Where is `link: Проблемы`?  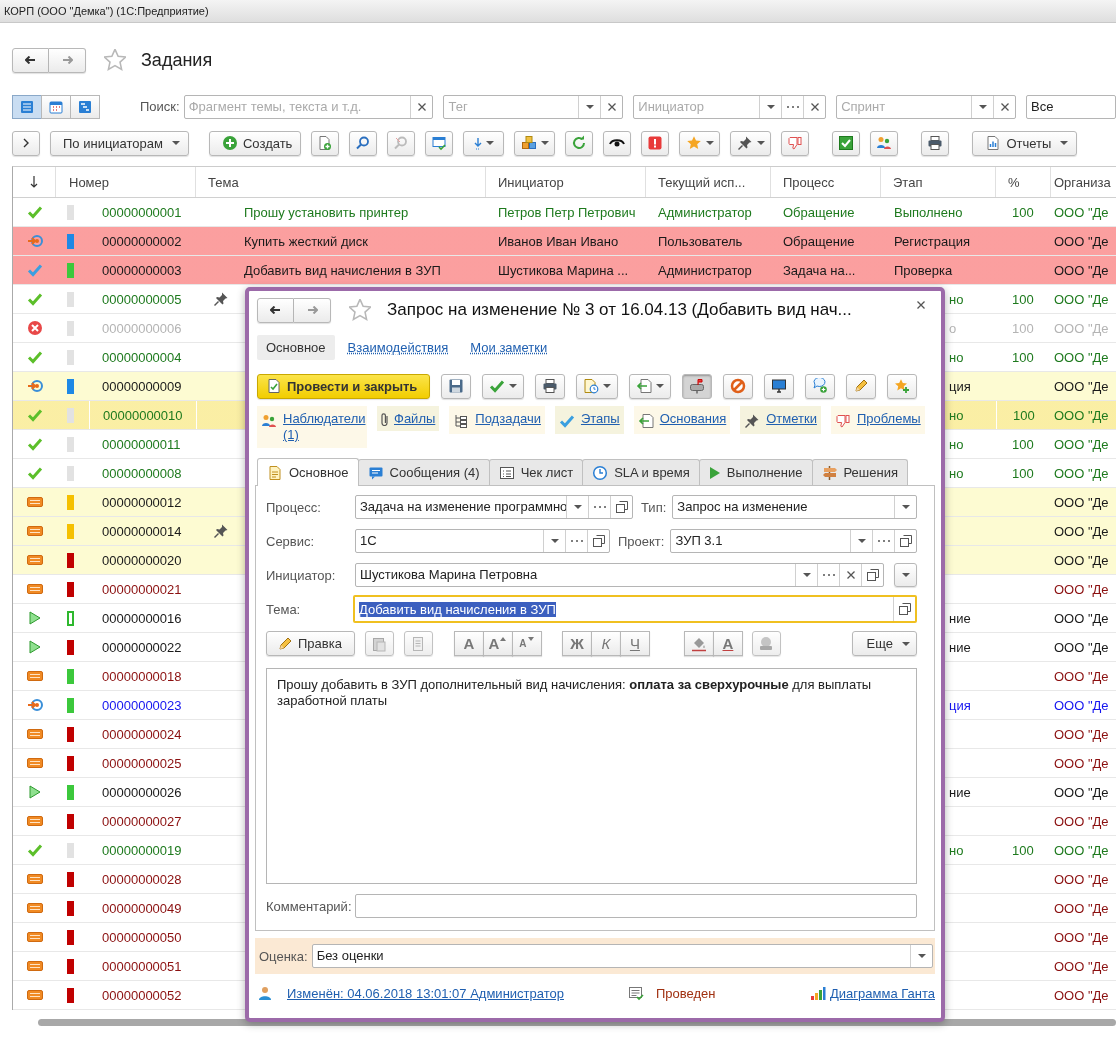 link: Проблемы is located at coordinates (888, 418).